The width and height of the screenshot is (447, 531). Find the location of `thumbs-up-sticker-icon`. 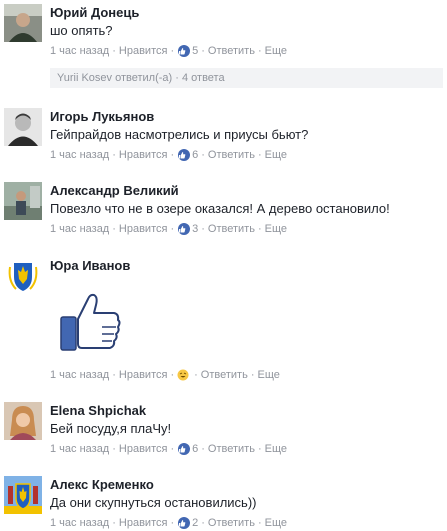

thumbs-up-sticker-icon is located at coordinates (91, 324).